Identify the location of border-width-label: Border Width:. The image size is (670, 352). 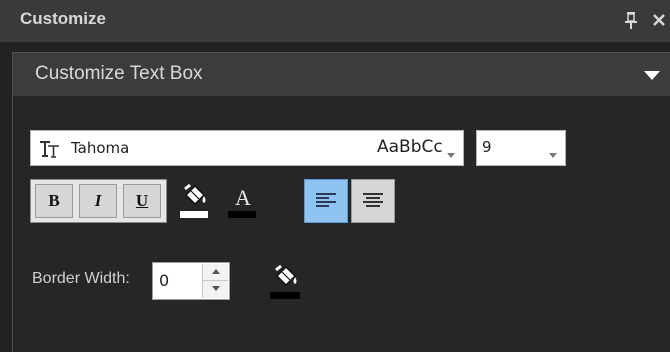
(81, 278).